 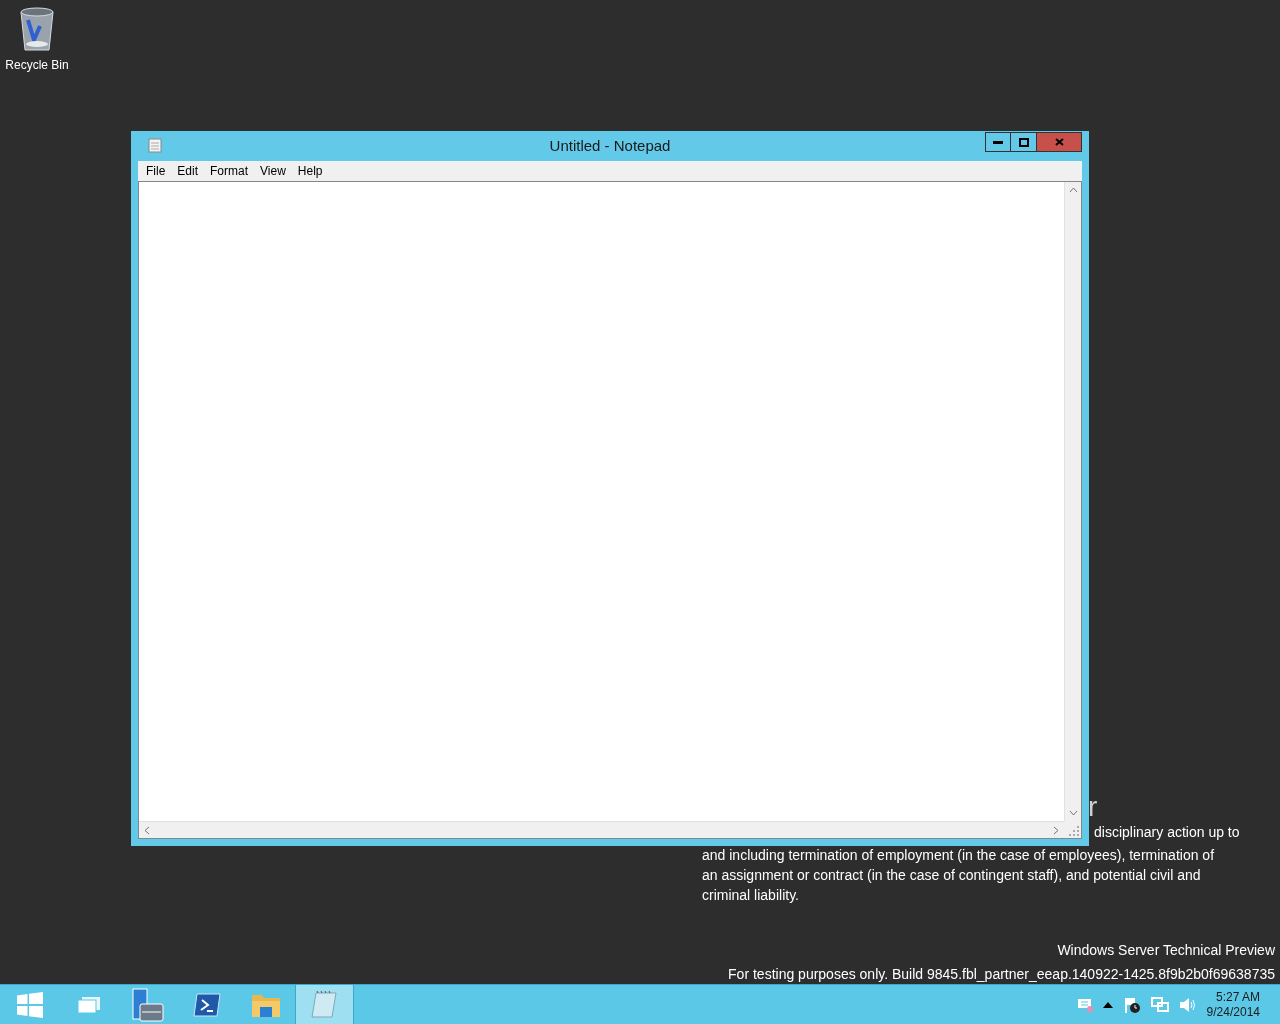 What do you see at coordinates (88, 1004) in the screenshot?
I see `windows-stack-icon` at bounding box center [88, 1004].